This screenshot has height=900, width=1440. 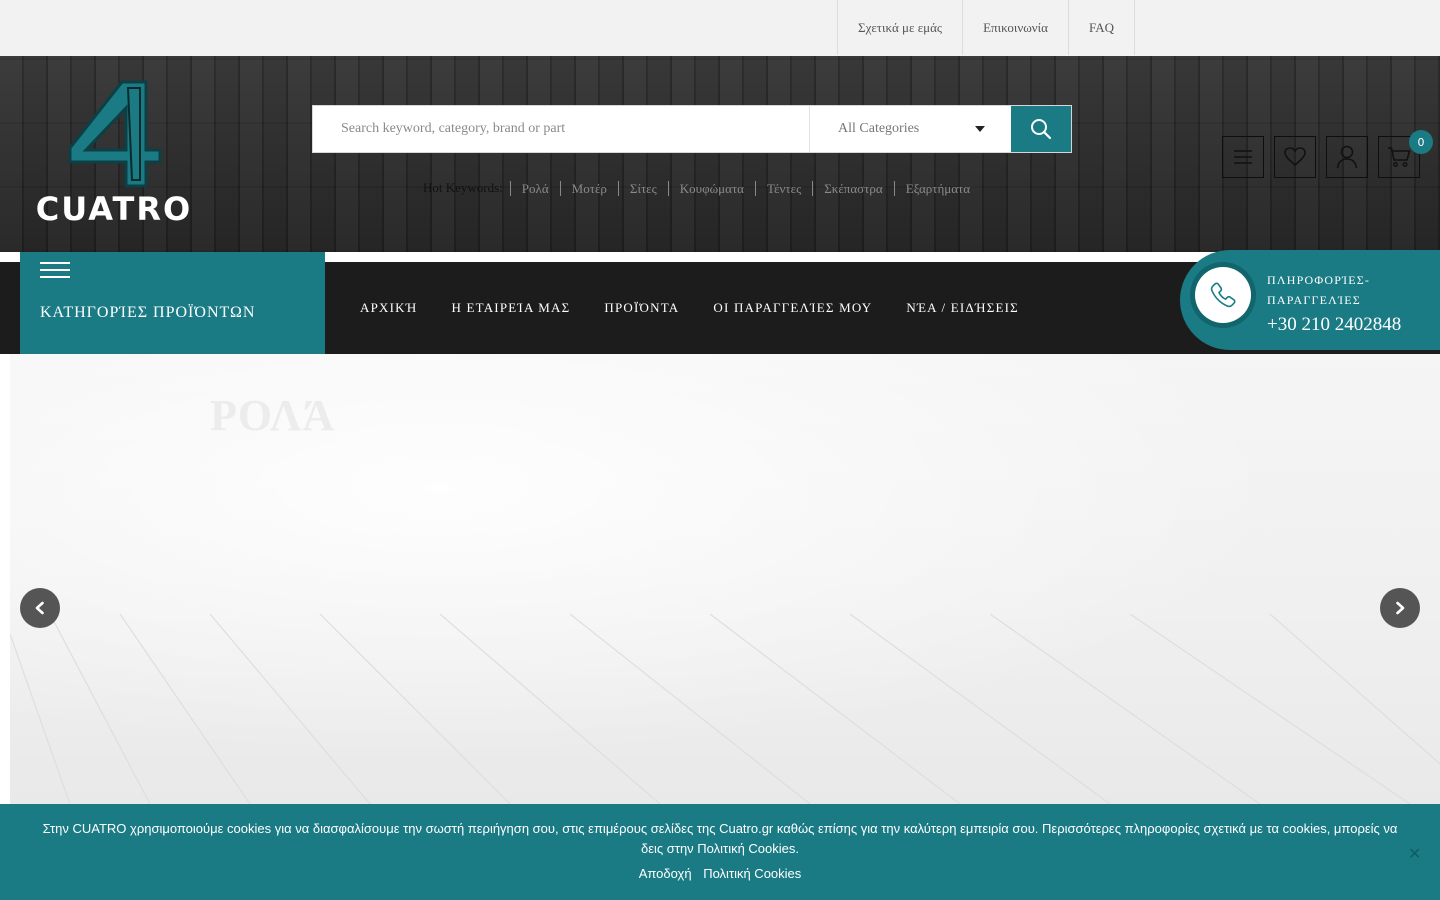 What do you see at coordinates (641, 308) in the screenshot?
I see `nav-item-products: ΠΡΟΪΌΝΤΑ` at bounding box center [641, 308].